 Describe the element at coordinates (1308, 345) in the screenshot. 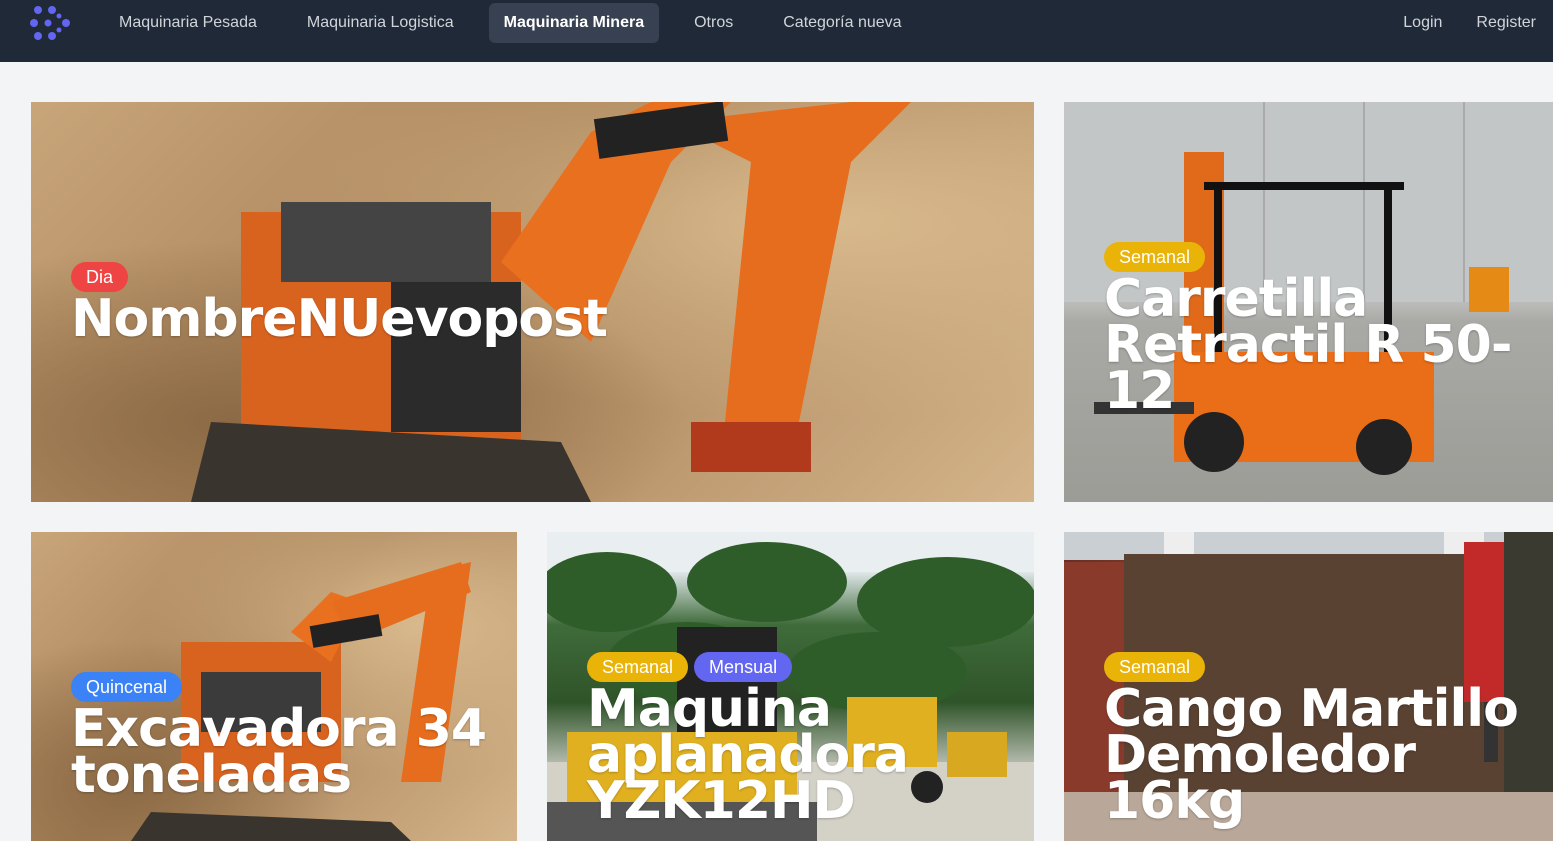

I see `card-title: Carretilla Retractil R 50-12` at that location.